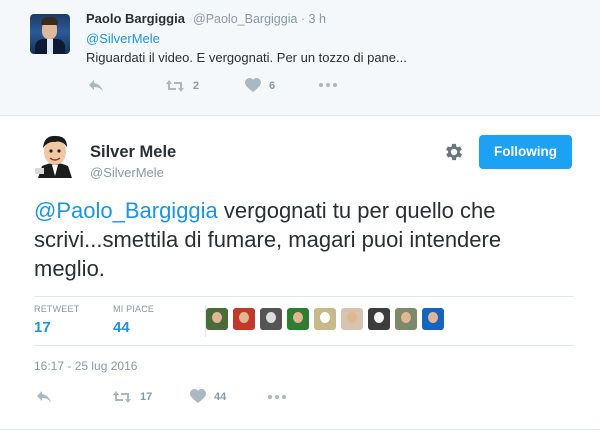 This screenshot has height=439, width=600. Describe the element at coordinates (454, 152) in the screenshot. I see `gear-icon` at that location.